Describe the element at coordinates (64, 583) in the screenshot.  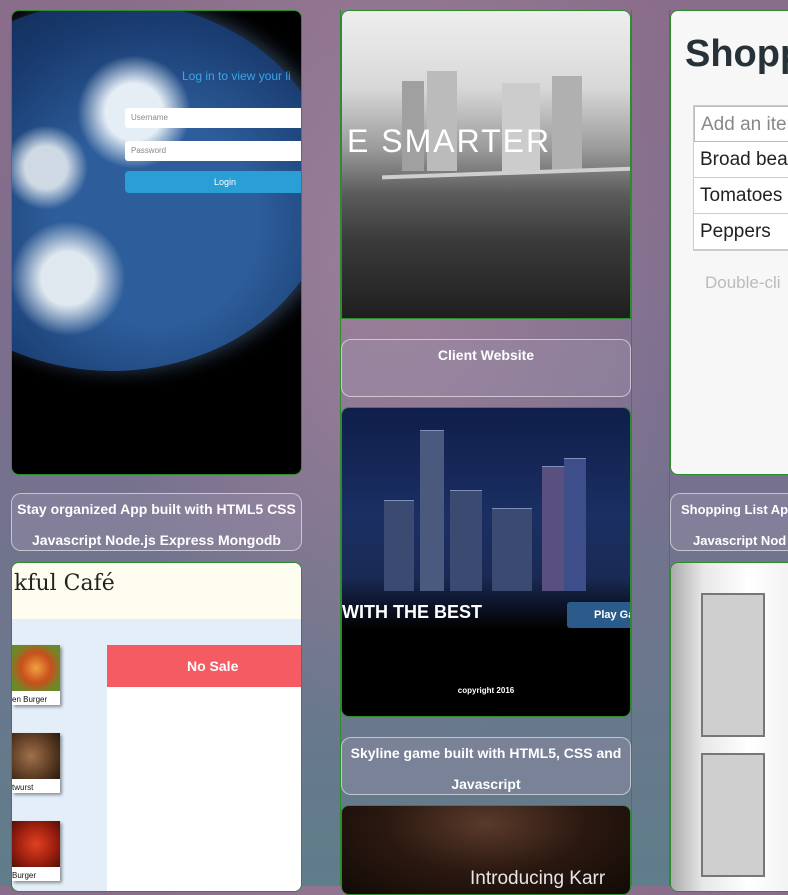
I see `cafe-title: kful Café` at that location.